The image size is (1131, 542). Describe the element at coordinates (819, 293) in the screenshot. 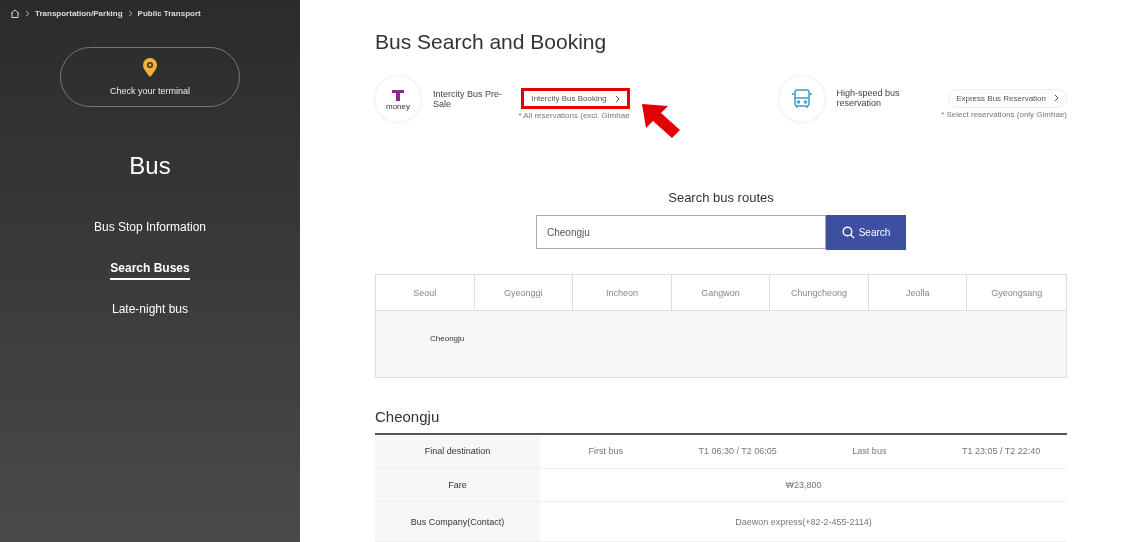

I see `region-tab: Chungcheong` at that location.